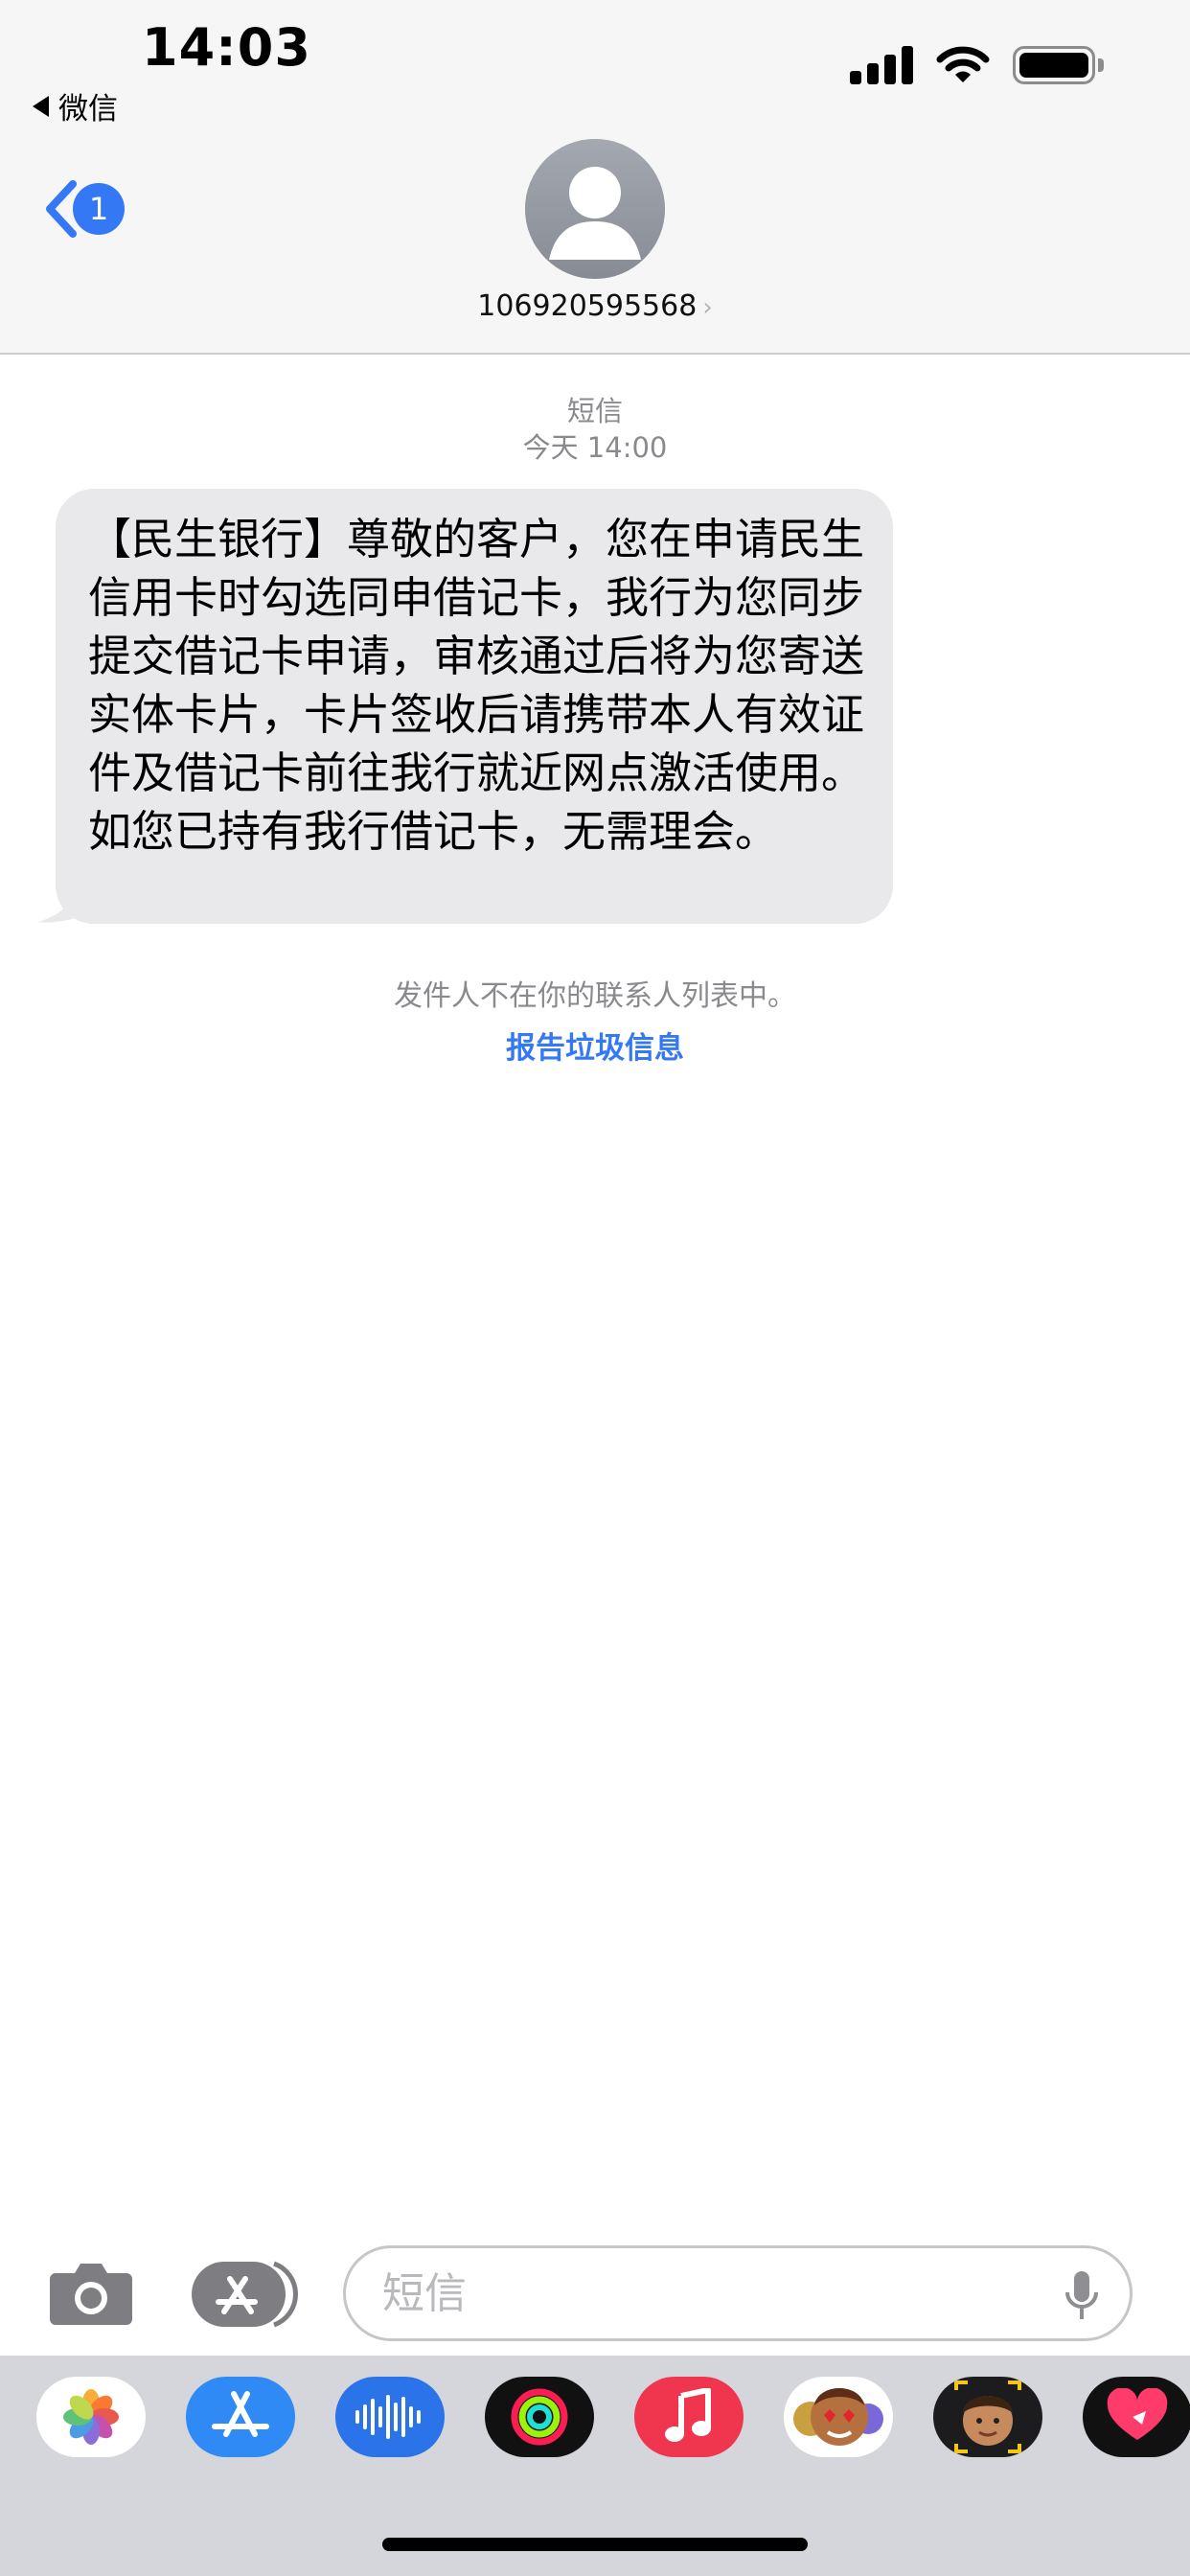 The height and width of the screenshot is (2576, 1190). Describe the element at coordinates (595, 1045) in the screenshot. I see `report-junk-link: 报告垃圾信息` at that location.